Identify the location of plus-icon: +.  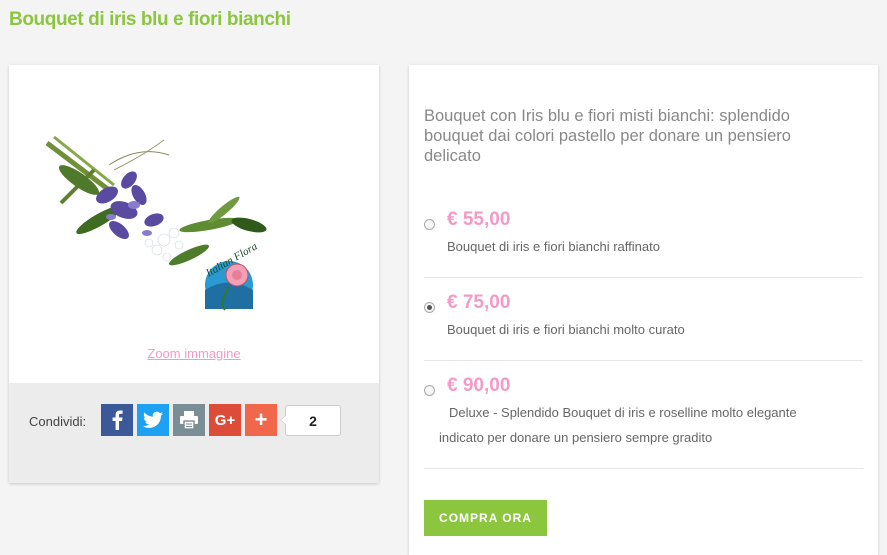
(261, 419).